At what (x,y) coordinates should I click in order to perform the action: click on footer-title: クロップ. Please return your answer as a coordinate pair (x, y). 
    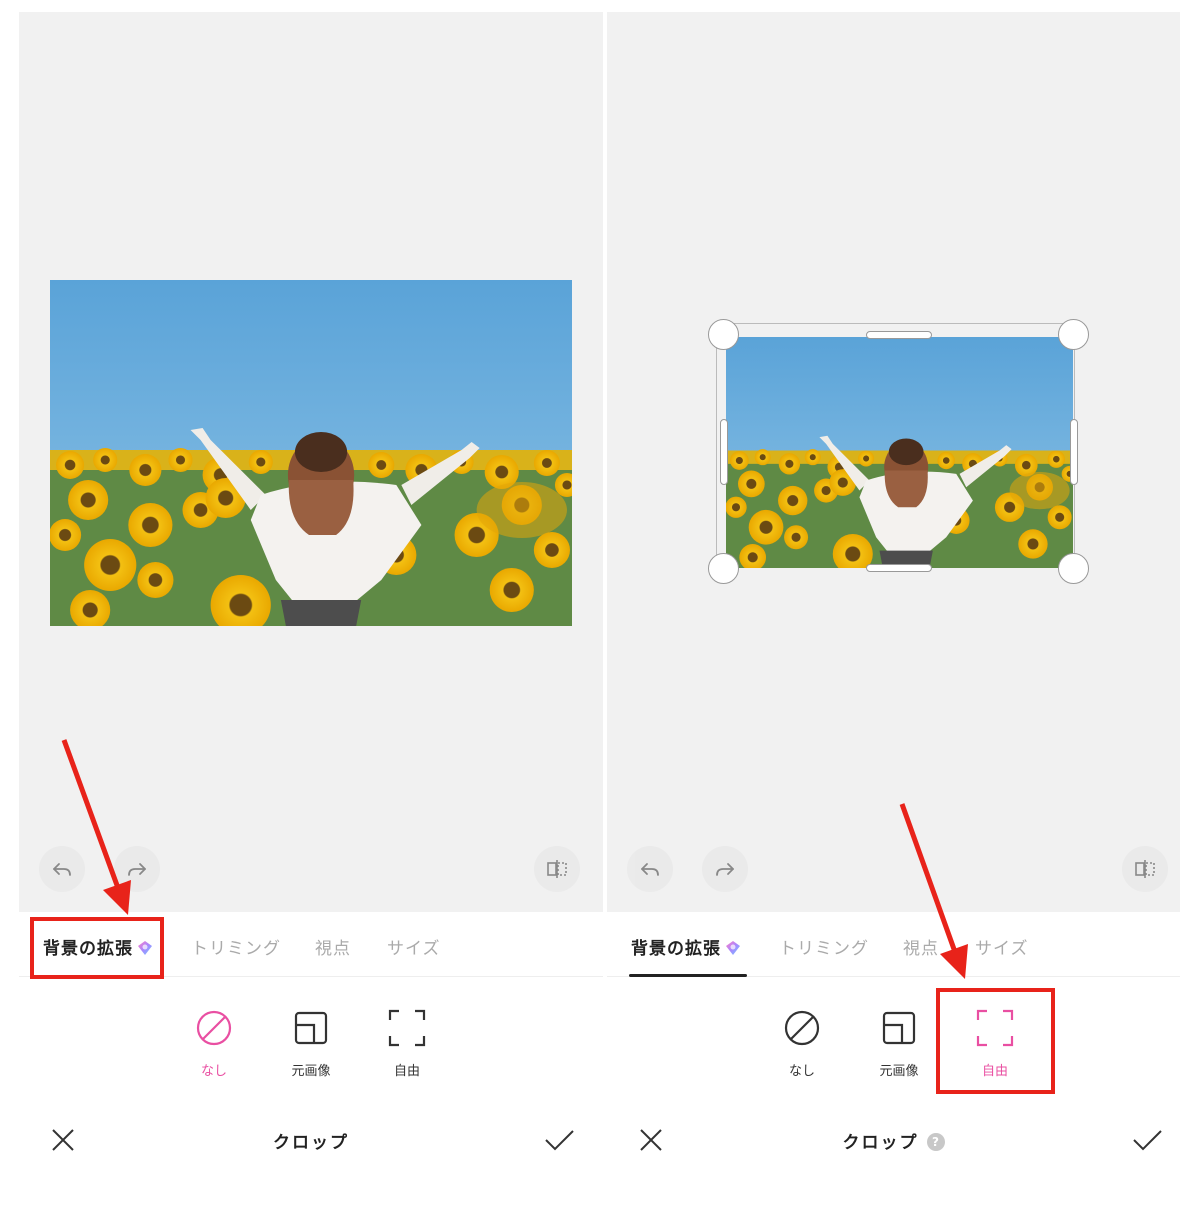
    Looking at the image, I should click on (311, 1143).